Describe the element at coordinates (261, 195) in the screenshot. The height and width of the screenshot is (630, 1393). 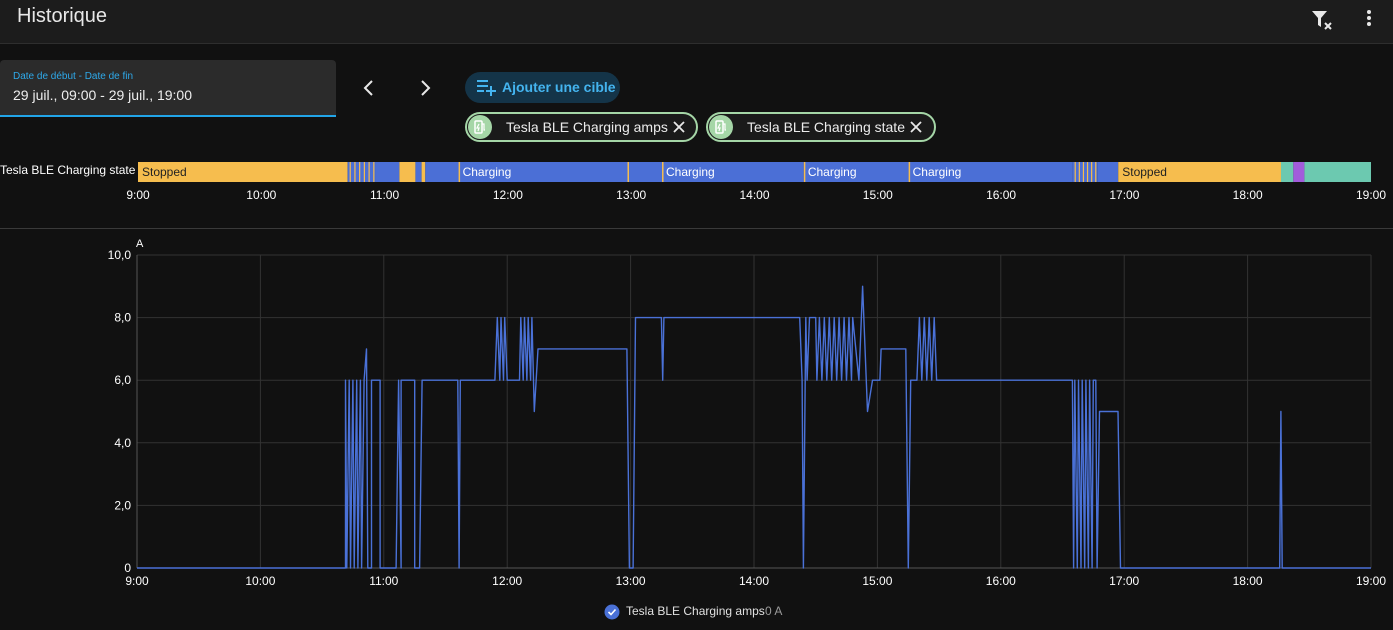
I see `timeline-tick-label: 10:00` at that location.